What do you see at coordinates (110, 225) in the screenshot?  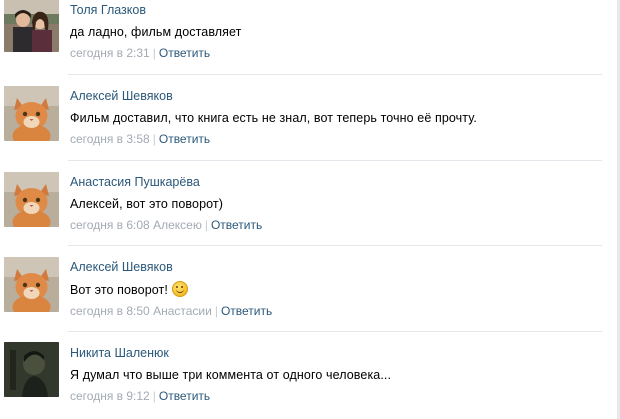 I see `comment-date: сегодня в 6:08` at bounding box center [110, 225].